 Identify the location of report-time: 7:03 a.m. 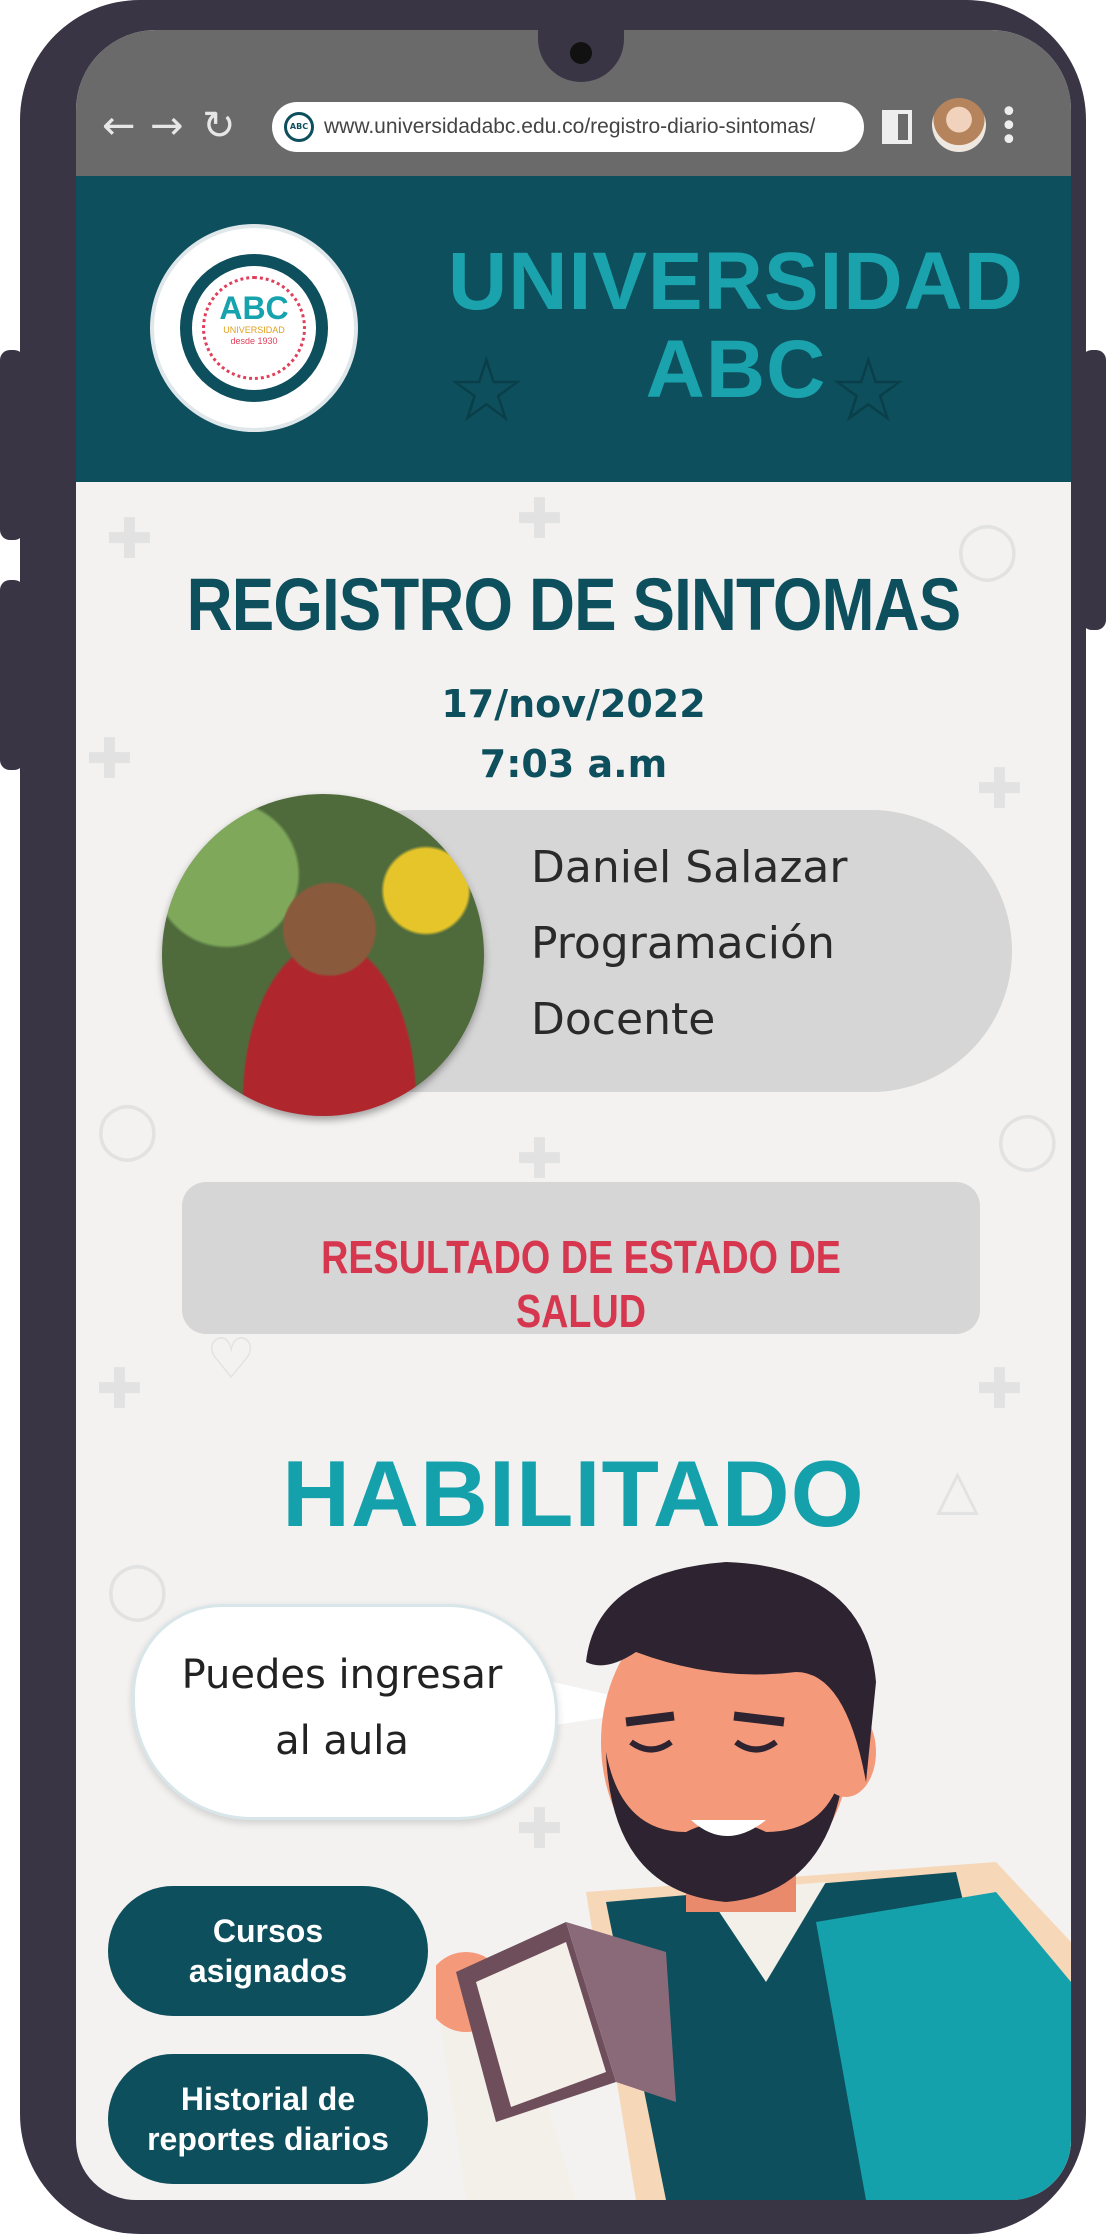
(573, 764).